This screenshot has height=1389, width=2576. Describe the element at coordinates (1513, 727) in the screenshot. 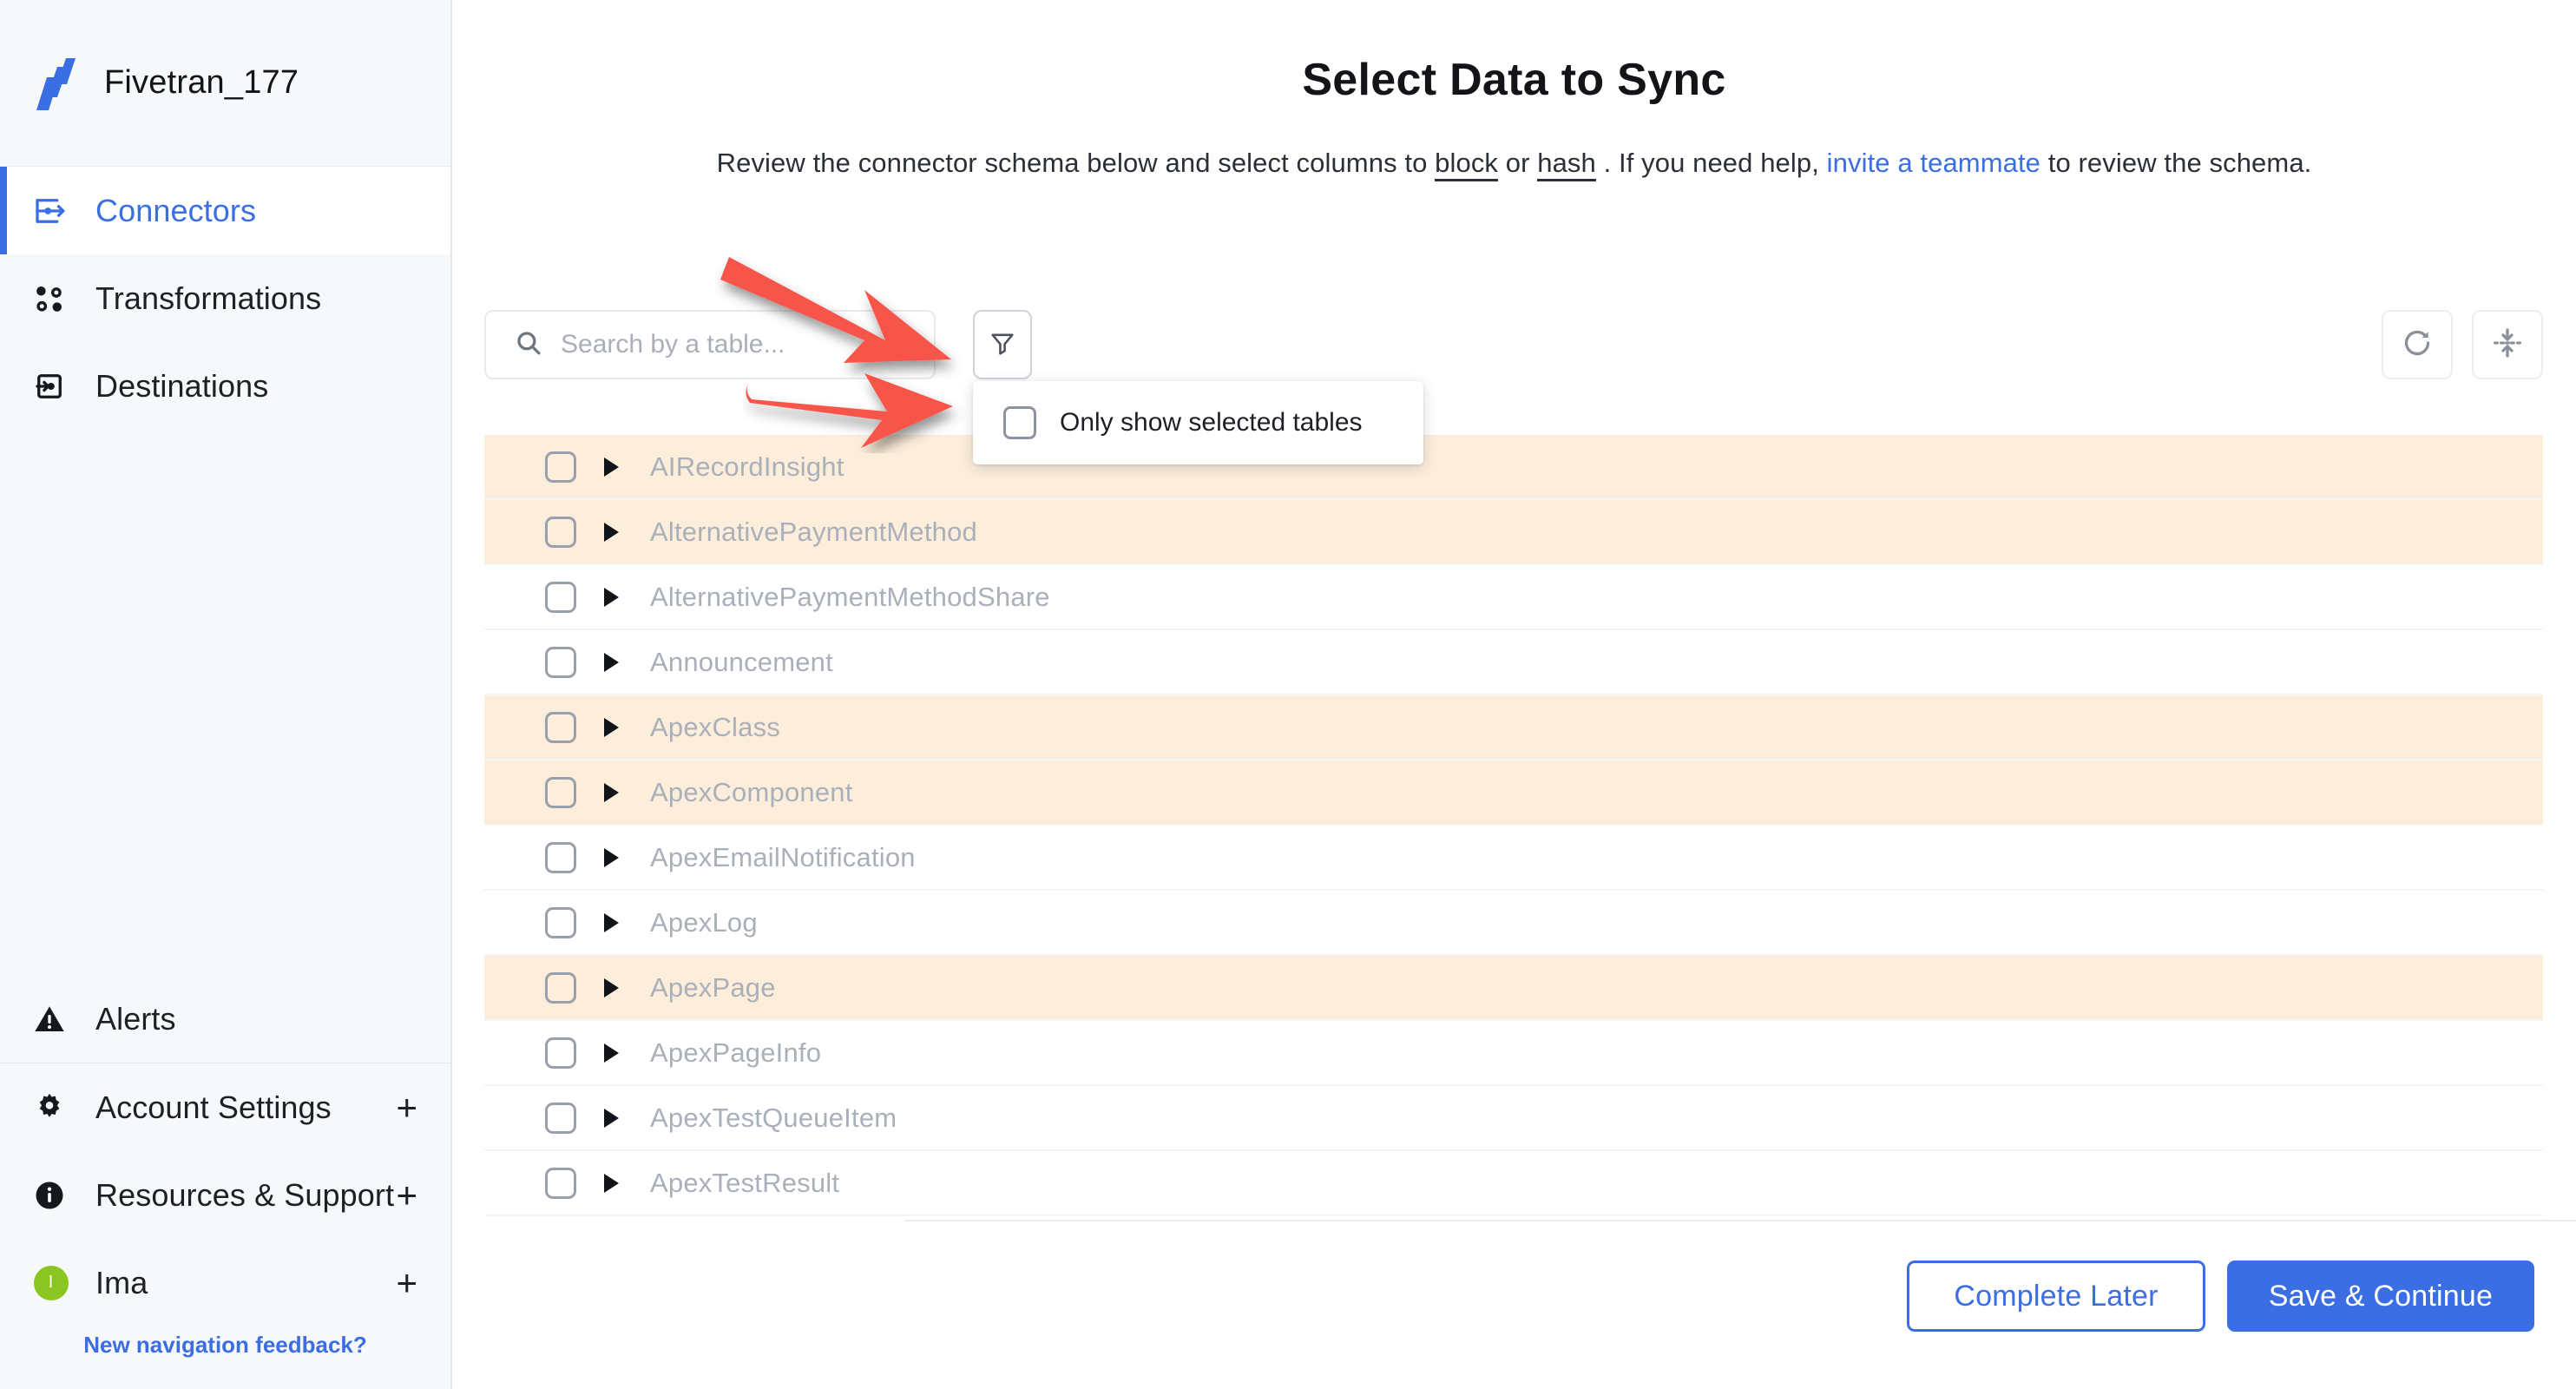

I see `table-row: ApexClass` at that location.